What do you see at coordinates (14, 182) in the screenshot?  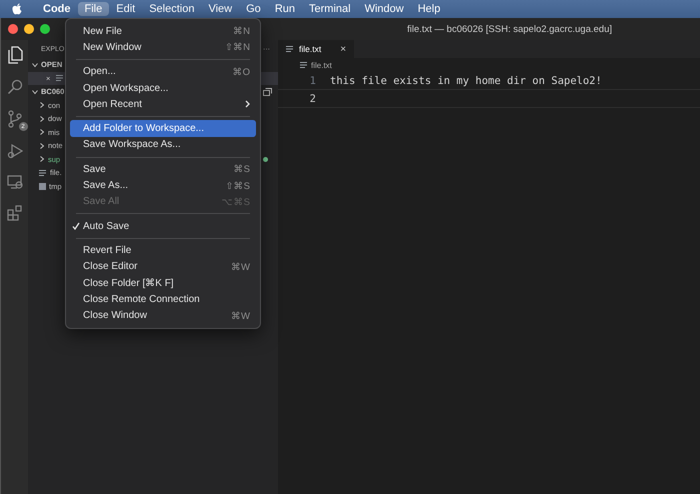 I see `remote-explorer-icon` at bounding box center [14, 182].